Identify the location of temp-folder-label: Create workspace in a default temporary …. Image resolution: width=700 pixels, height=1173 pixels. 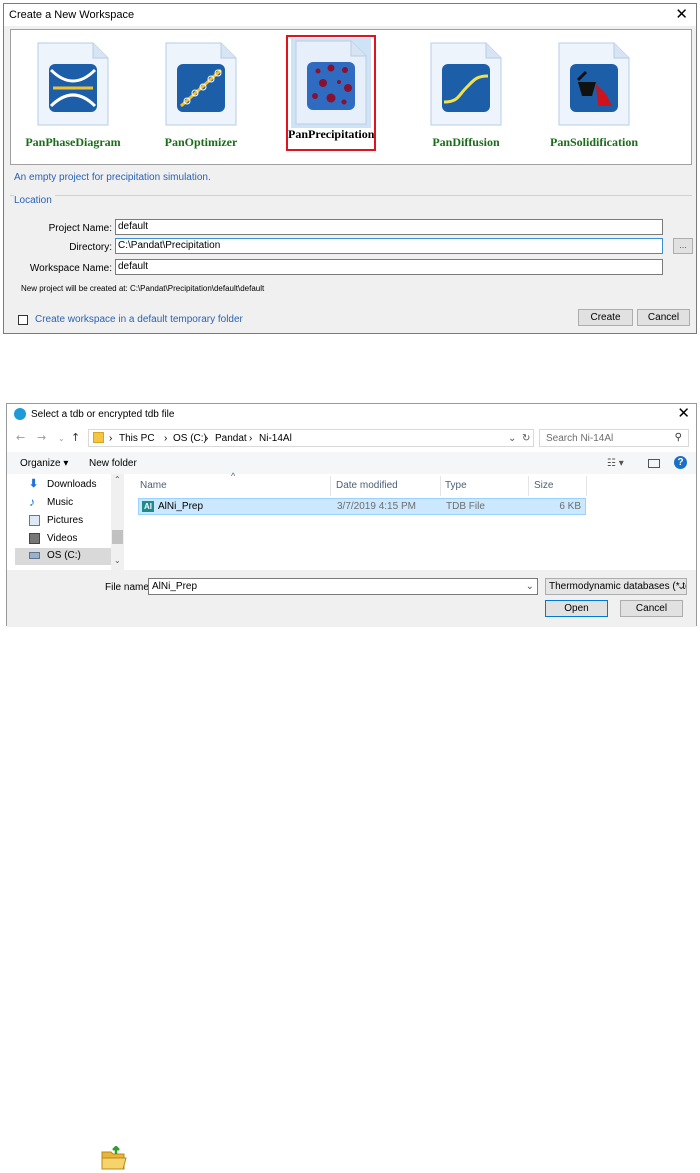
(139, 319).